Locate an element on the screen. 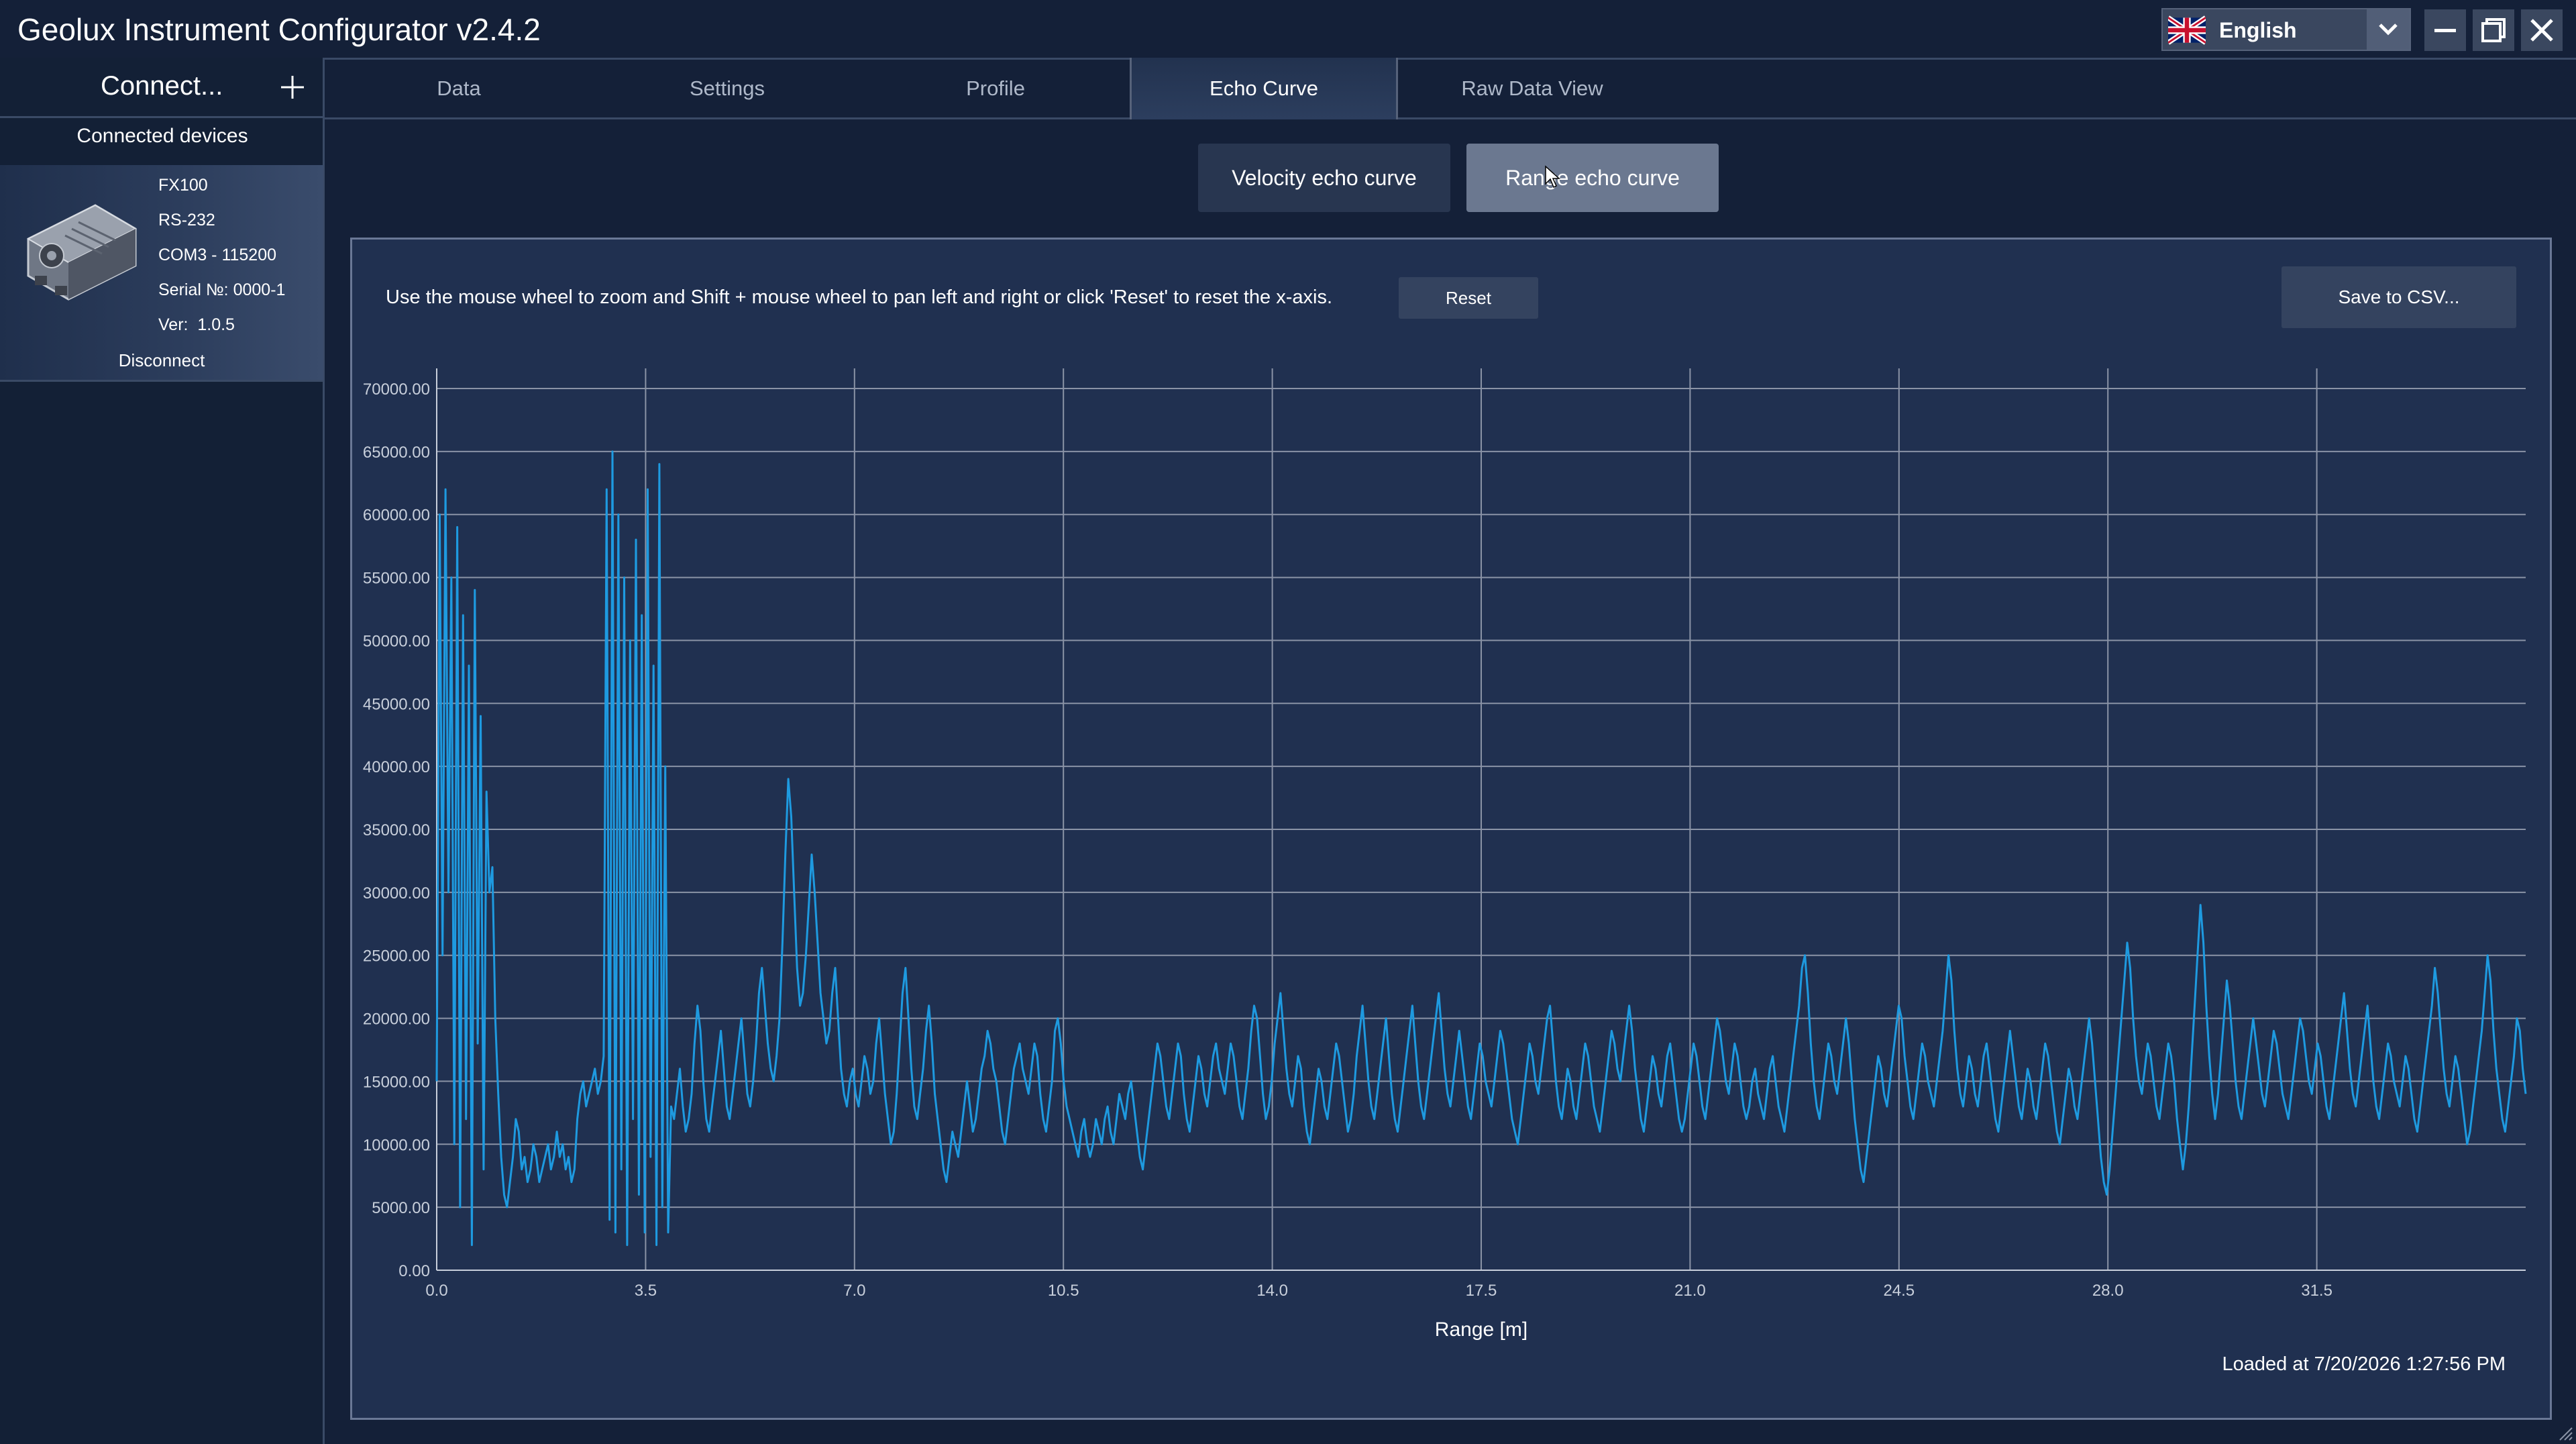  plus-icon is located at coordinates (292, 86).